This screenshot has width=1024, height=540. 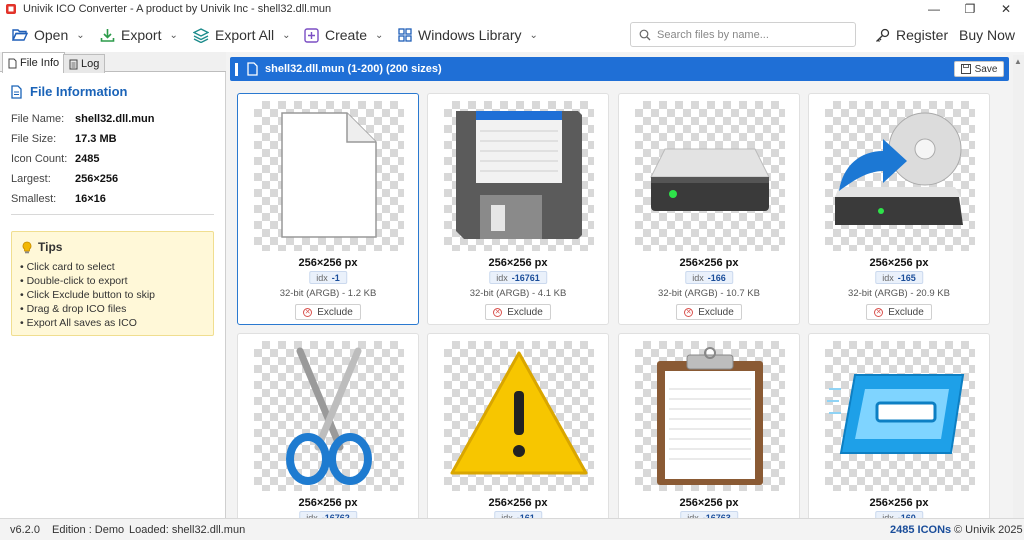 What do you see at coordinates (1018, 286) in the screenshot?
I see `vertical-scrollbar: ▲` at bounding box center [1018, 286].